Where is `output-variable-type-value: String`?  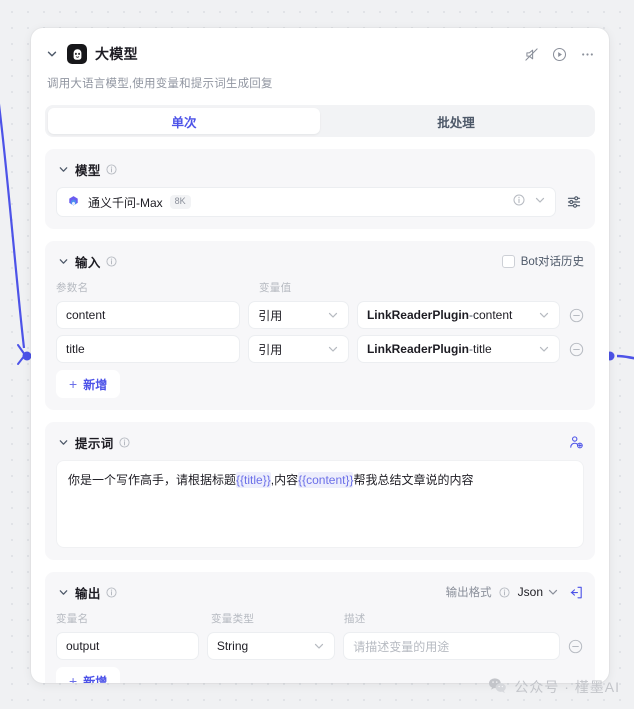
output-variable-type-value: String is located at coordinates (232, 646).